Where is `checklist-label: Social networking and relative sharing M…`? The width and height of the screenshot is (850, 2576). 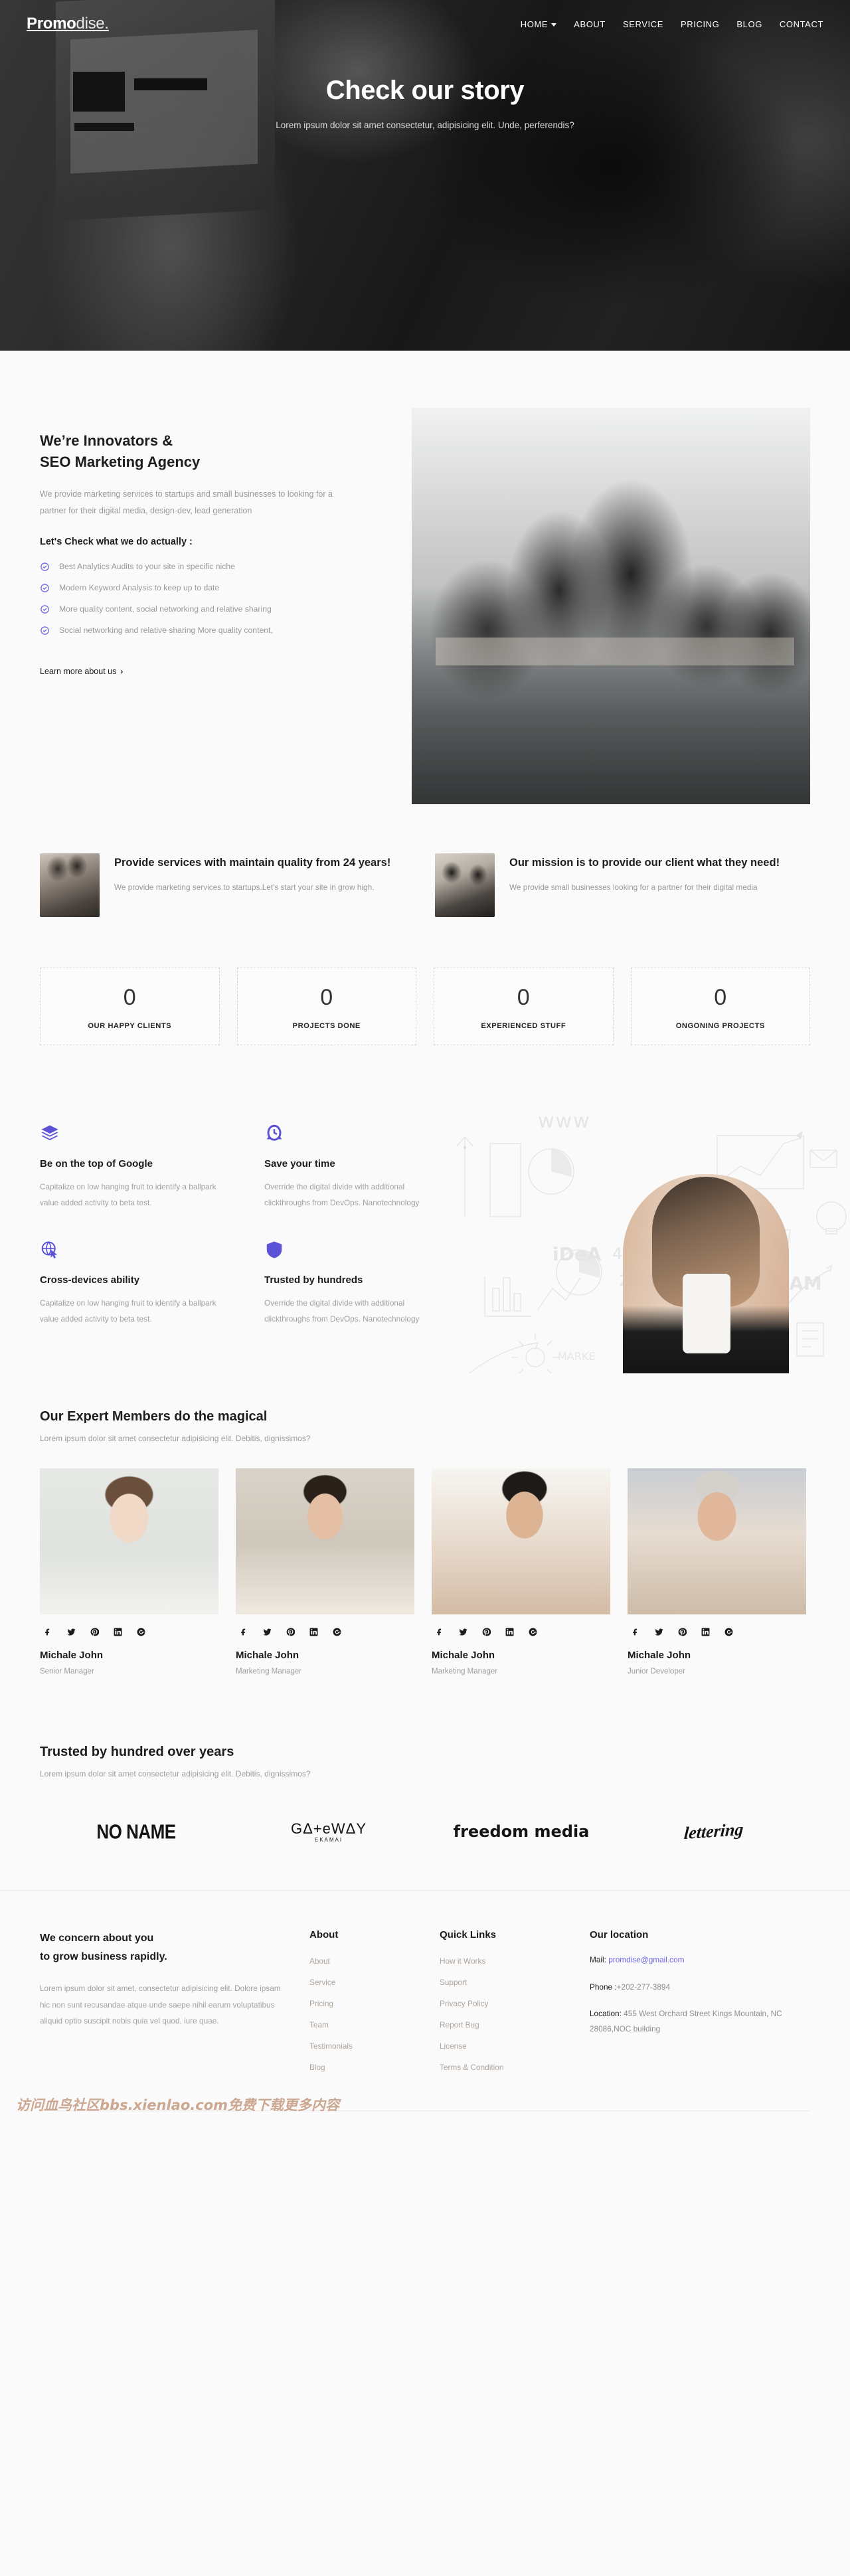 checklist-label: Social networking and relative sharing M… is located at coordinates (166, 631).